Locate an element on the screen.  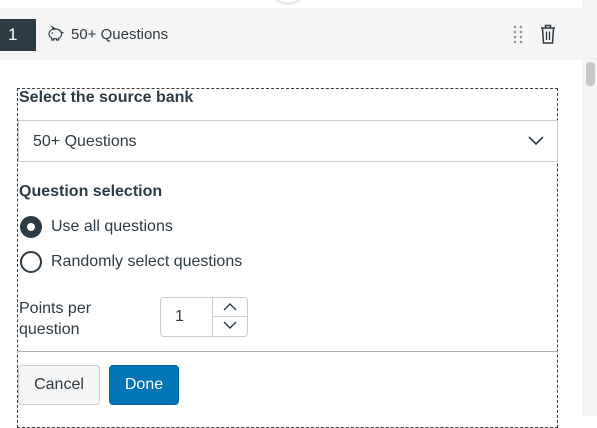
chevron-down-icon is located at coordinates (536, 140).